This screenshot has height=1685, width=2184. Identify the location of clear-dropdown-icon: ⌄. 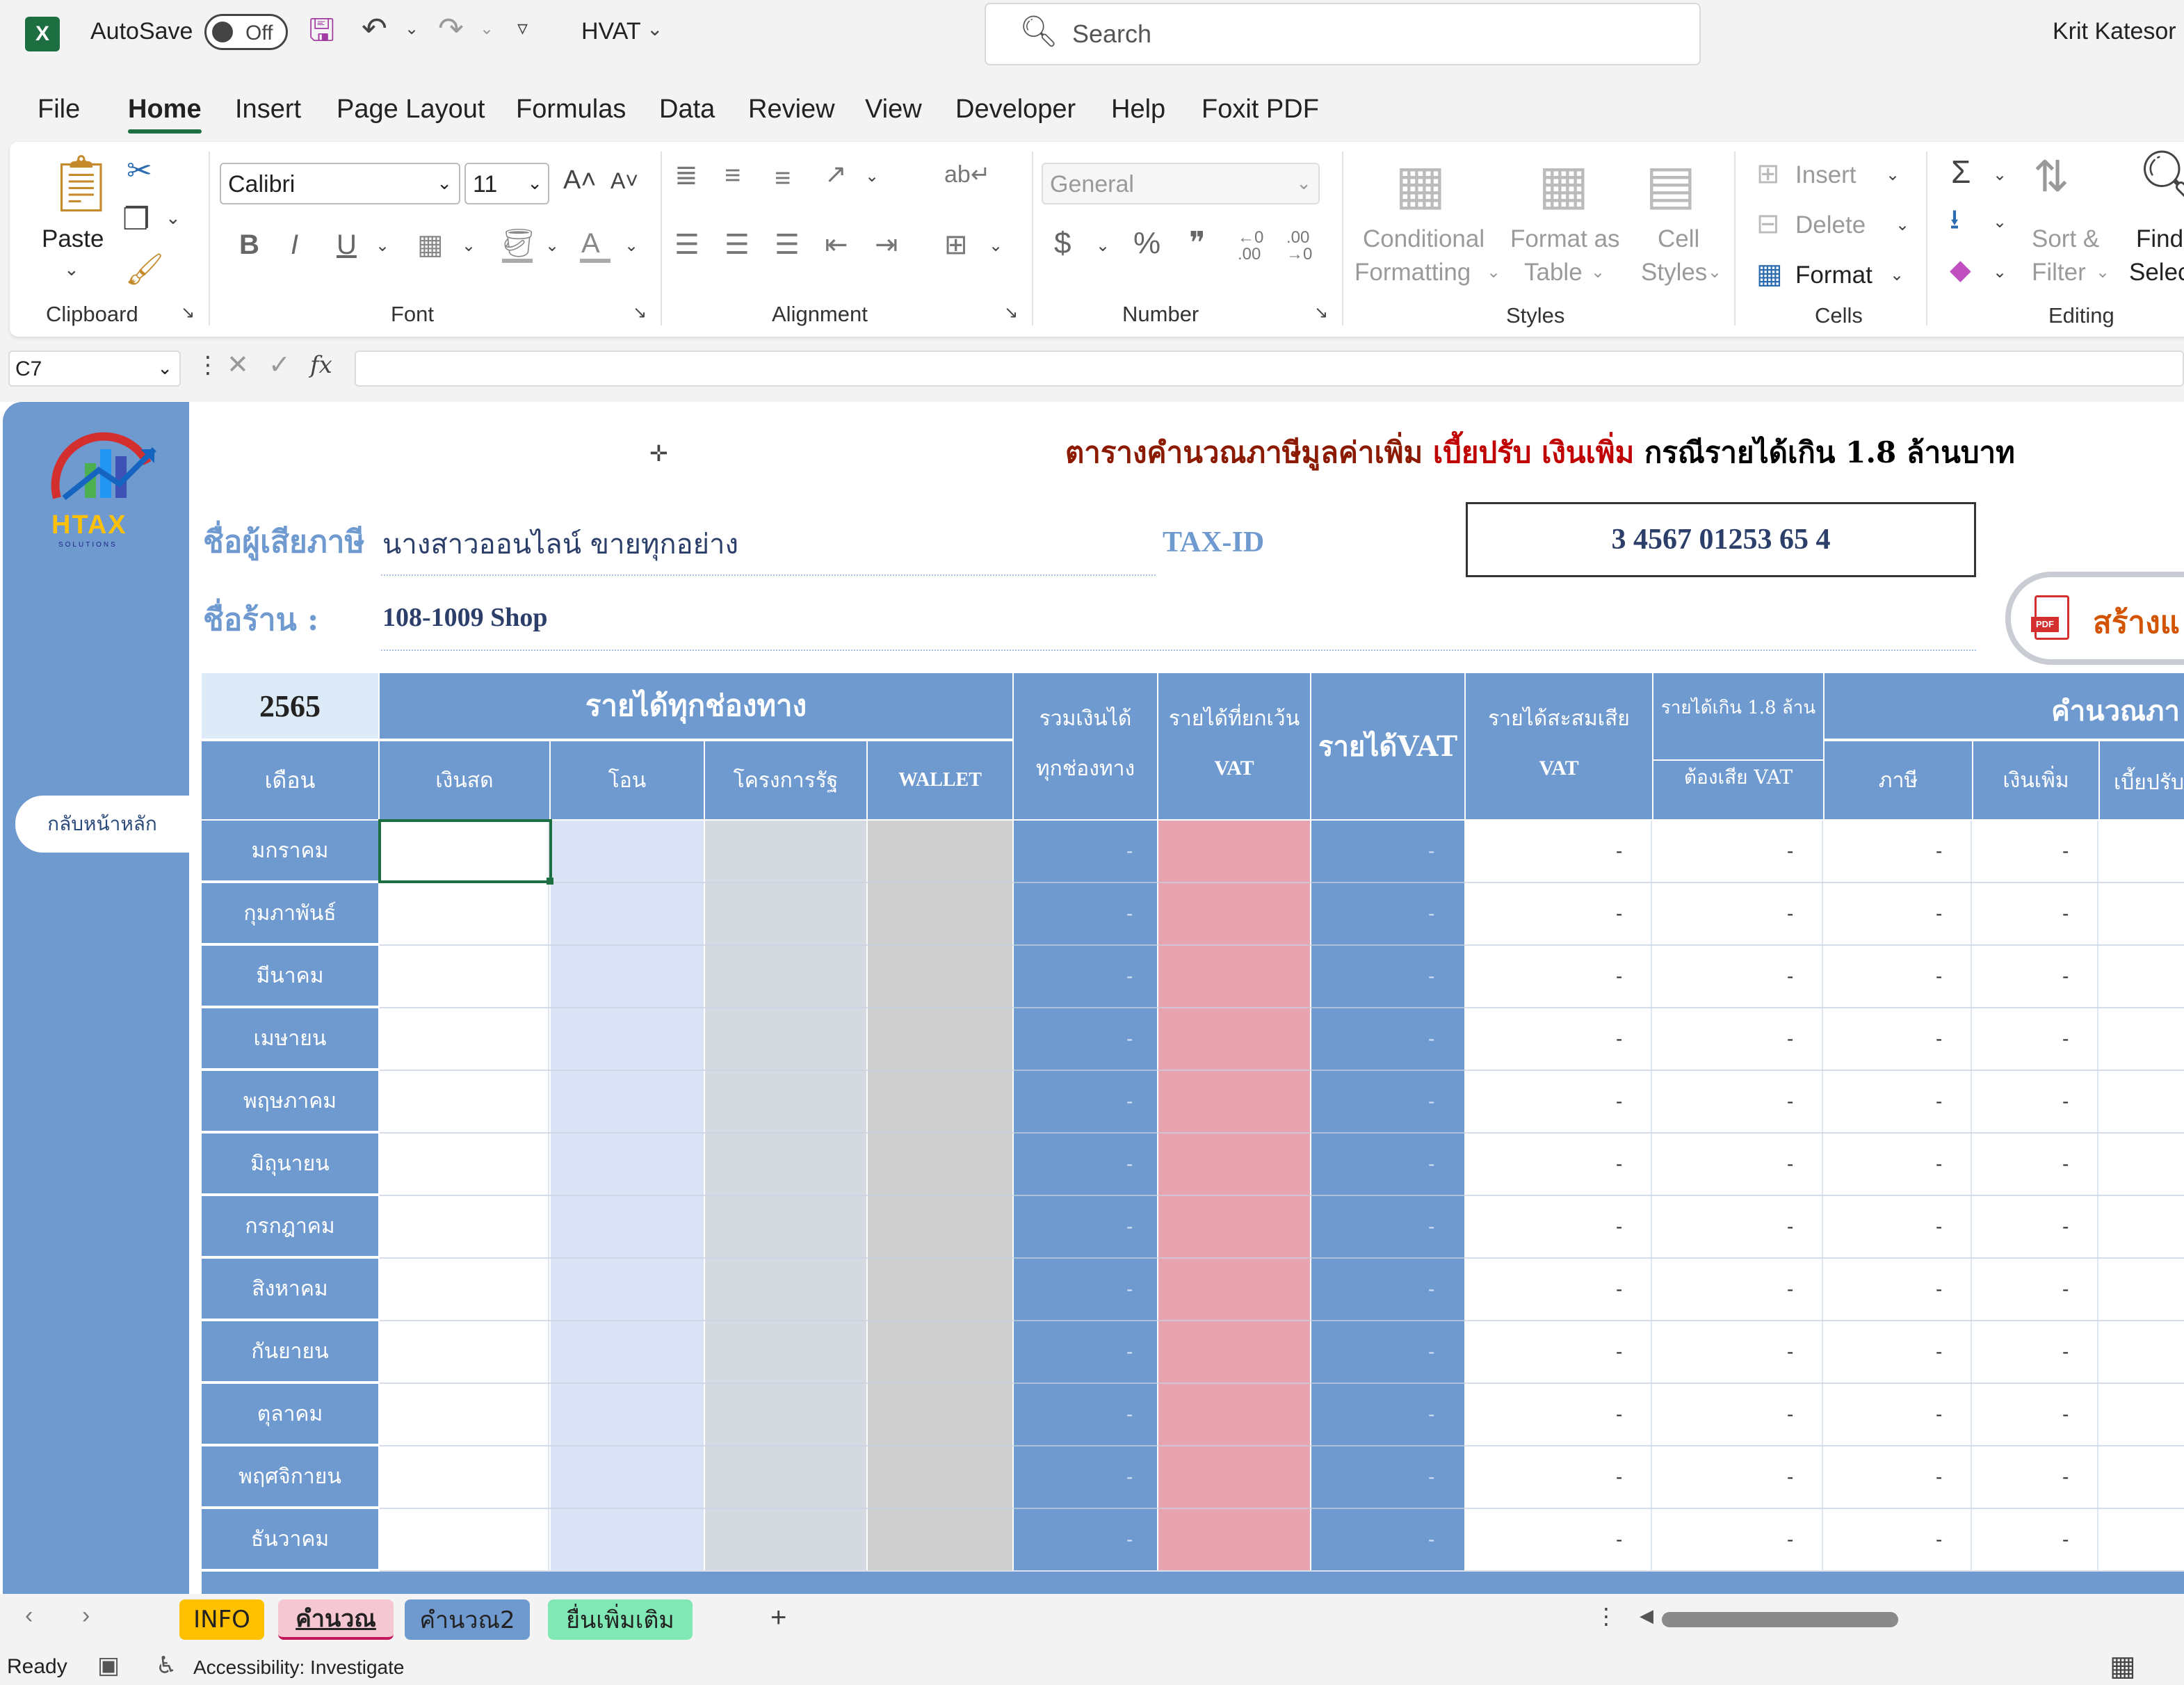
(2000, 272).